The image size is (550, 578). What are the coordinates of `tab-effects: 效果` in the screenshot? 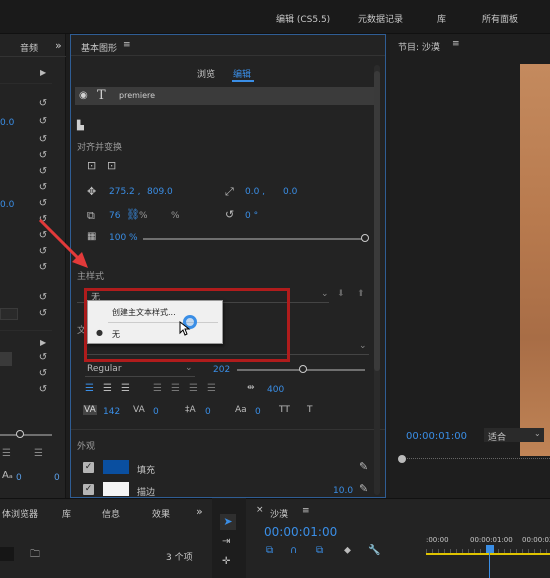 It's located at (161, 513).